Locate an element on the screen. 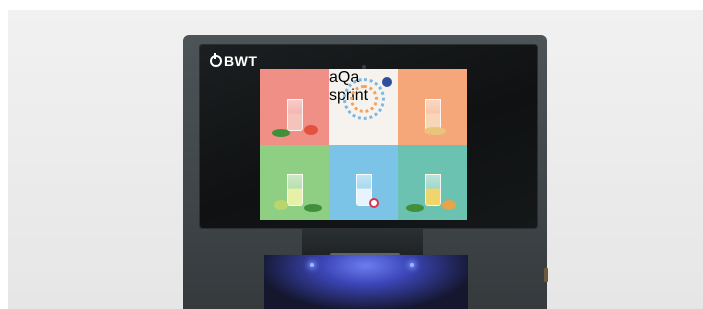  bwt-logo-icon is located at coordinates (216, 60).